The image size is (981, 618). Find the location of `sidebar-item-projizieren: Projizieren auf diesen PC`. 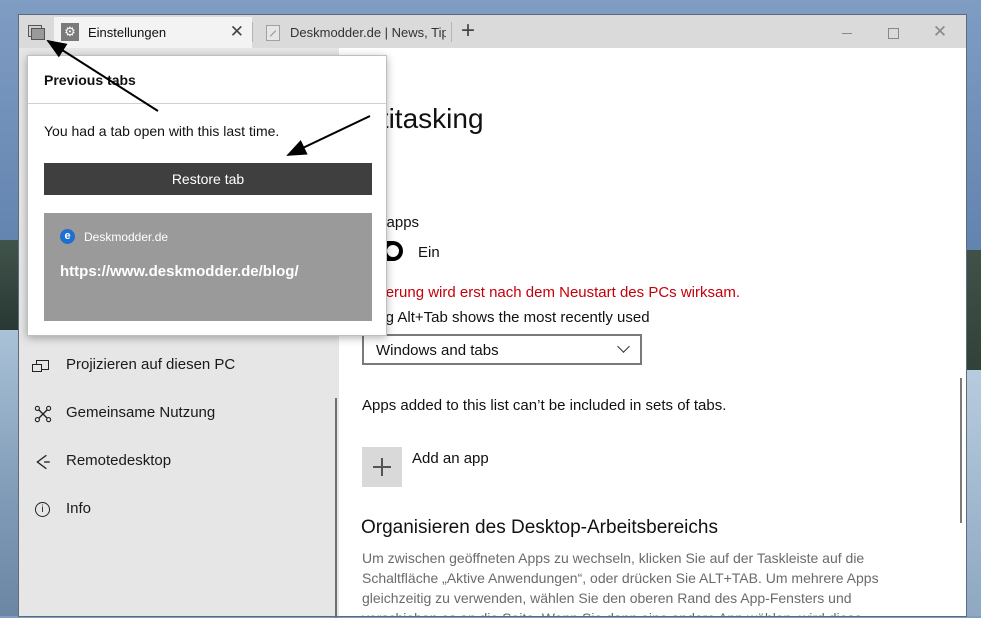

sidebar-item-projizieren: Projizieren auf diesen PC is located at coordinates (177, 366).